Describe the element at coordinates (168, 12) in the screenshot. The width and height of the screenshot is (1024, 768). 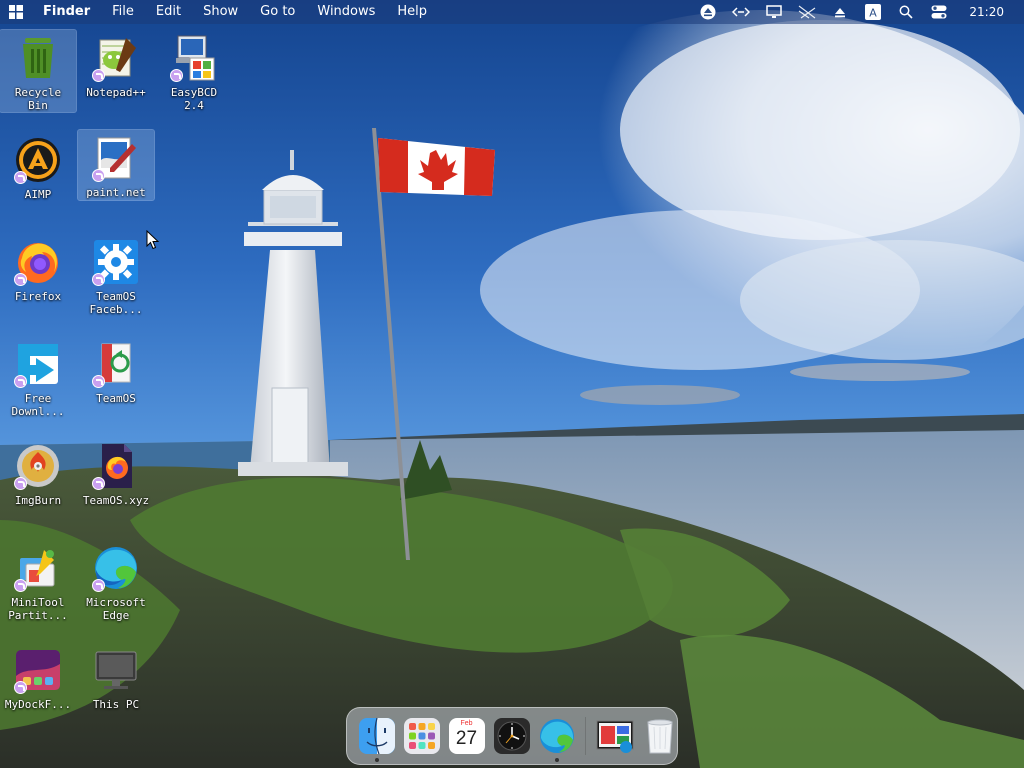
I see `menu-edit: Edit` at that location.